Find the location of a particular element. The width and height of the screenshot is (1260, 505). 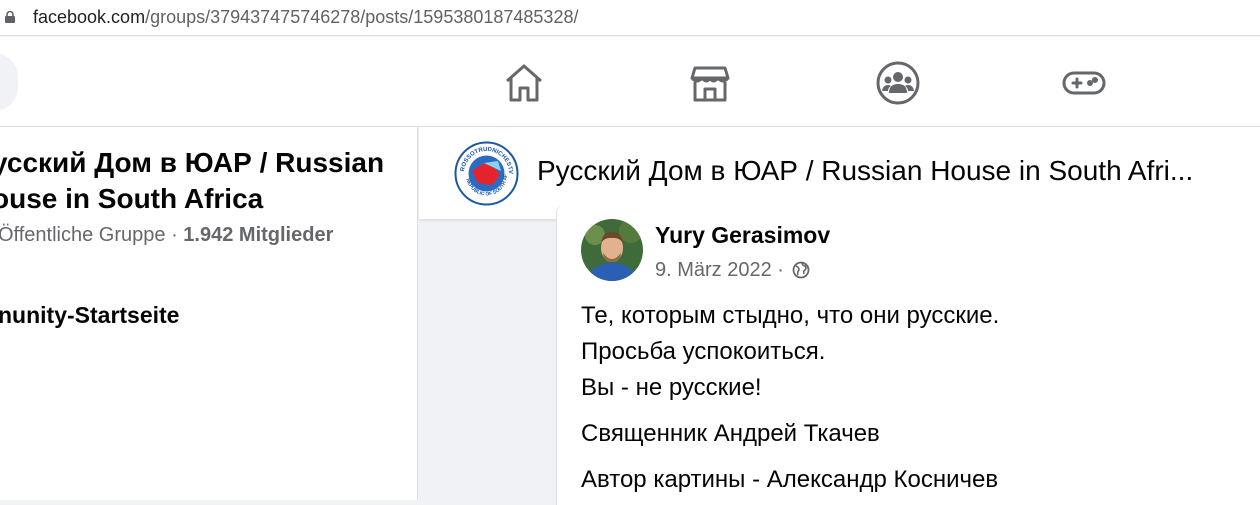

post-art-credit: Автор картины - Александр Косничев is located at coordinates (790, 479).